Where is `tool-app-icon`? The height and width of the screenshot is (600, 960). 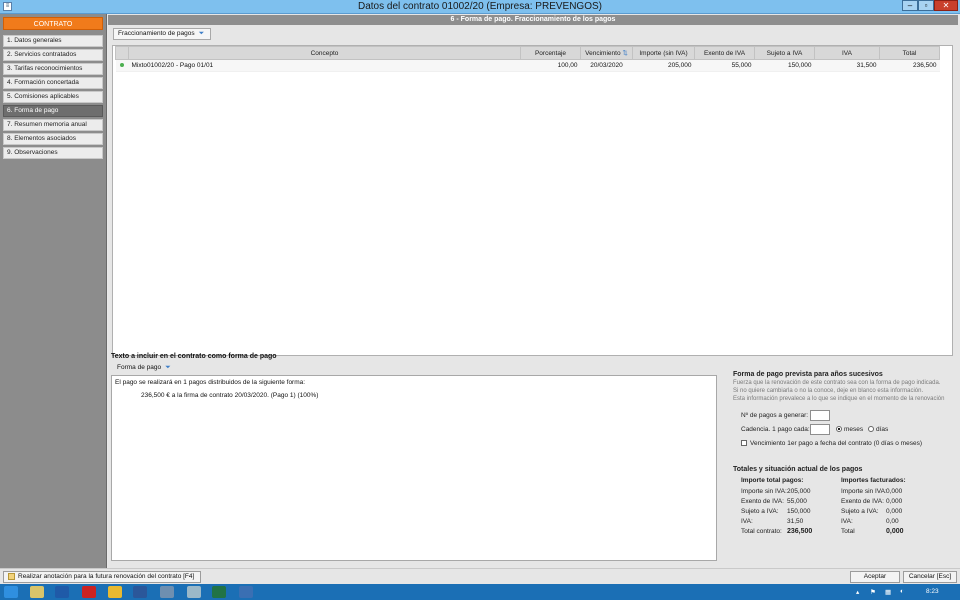
tool-app-icon is located at coordinates (194, 592).